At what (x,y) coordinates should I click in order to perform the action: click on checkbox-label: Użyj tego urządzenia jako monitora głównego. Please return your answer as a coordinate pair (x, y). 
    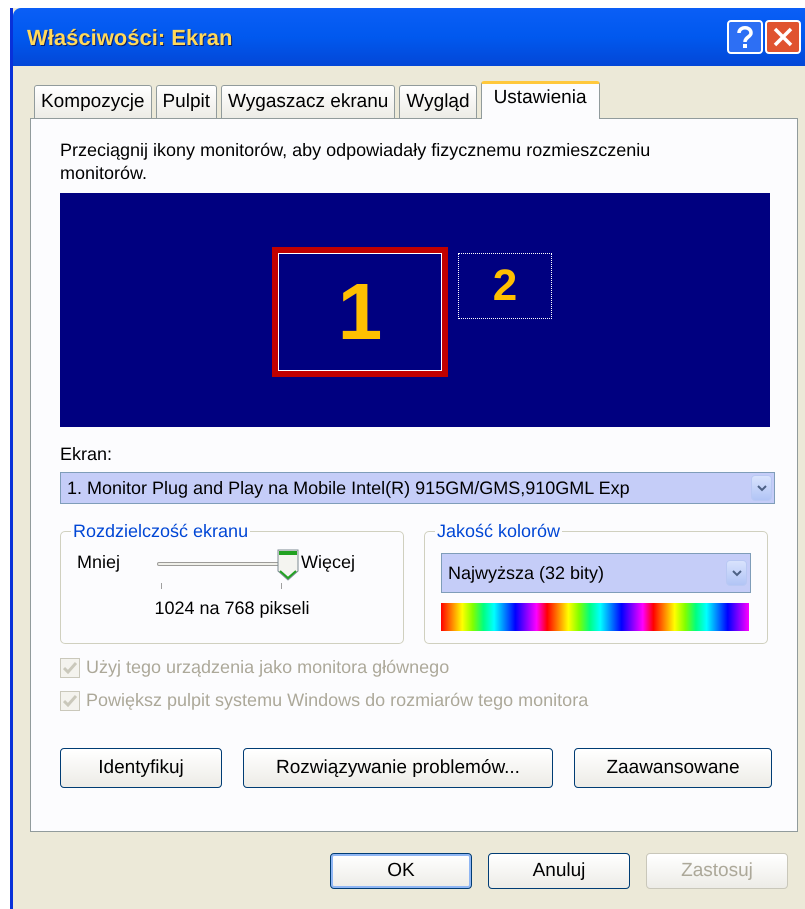
    Looking at the image, I should click on (268, 667).